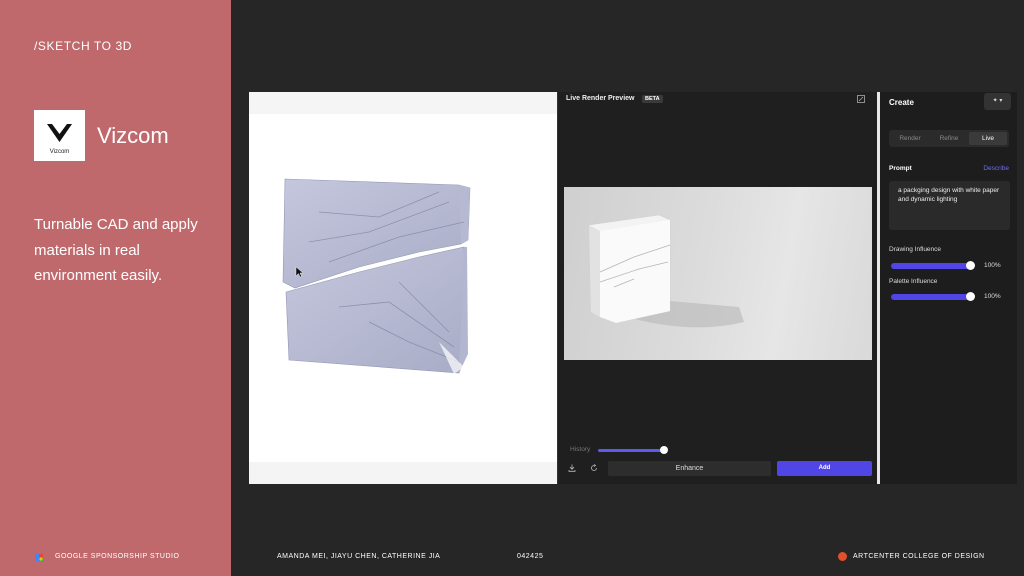 The height and width of the screenshot is (576, 1024). I want to click on mode-dropdown: ✦ ▾, so click(997, 101).